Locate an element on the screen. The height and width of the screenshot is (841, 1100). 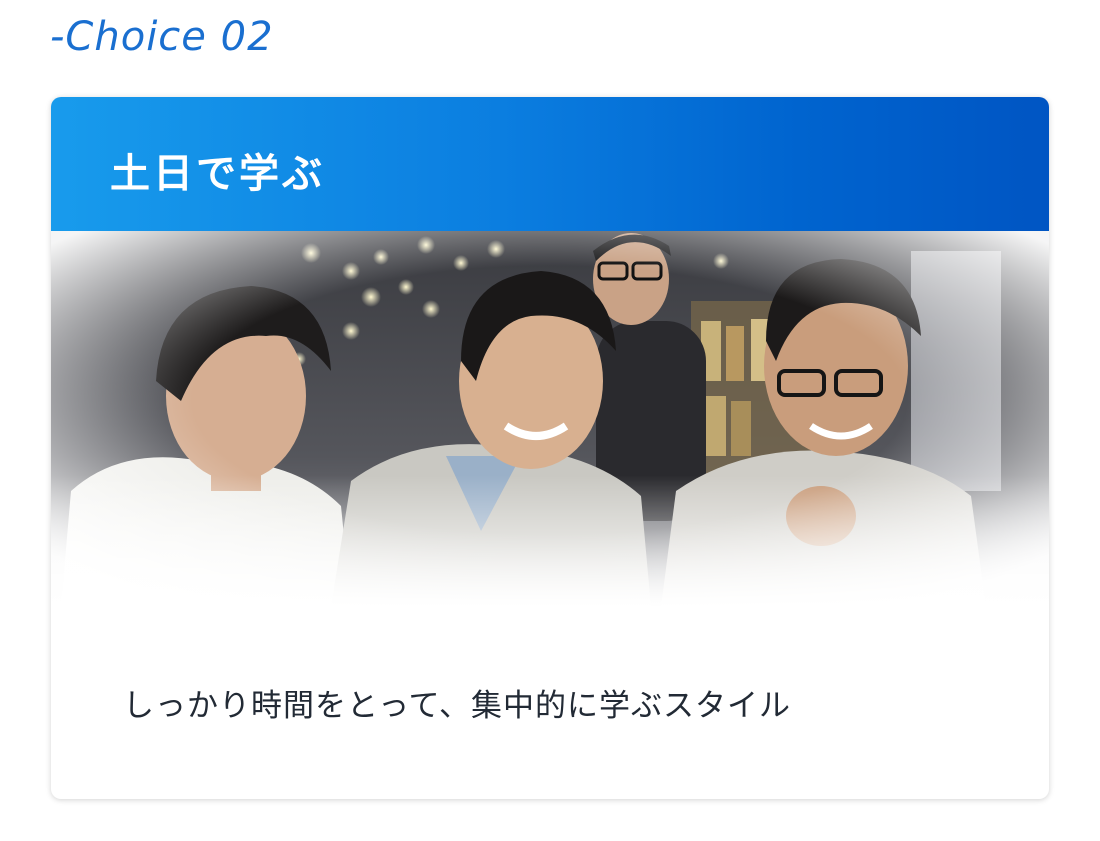
card-description: しっかり時間をとって、集中的に学ぶスタイル is located at coordinates (457, 706).